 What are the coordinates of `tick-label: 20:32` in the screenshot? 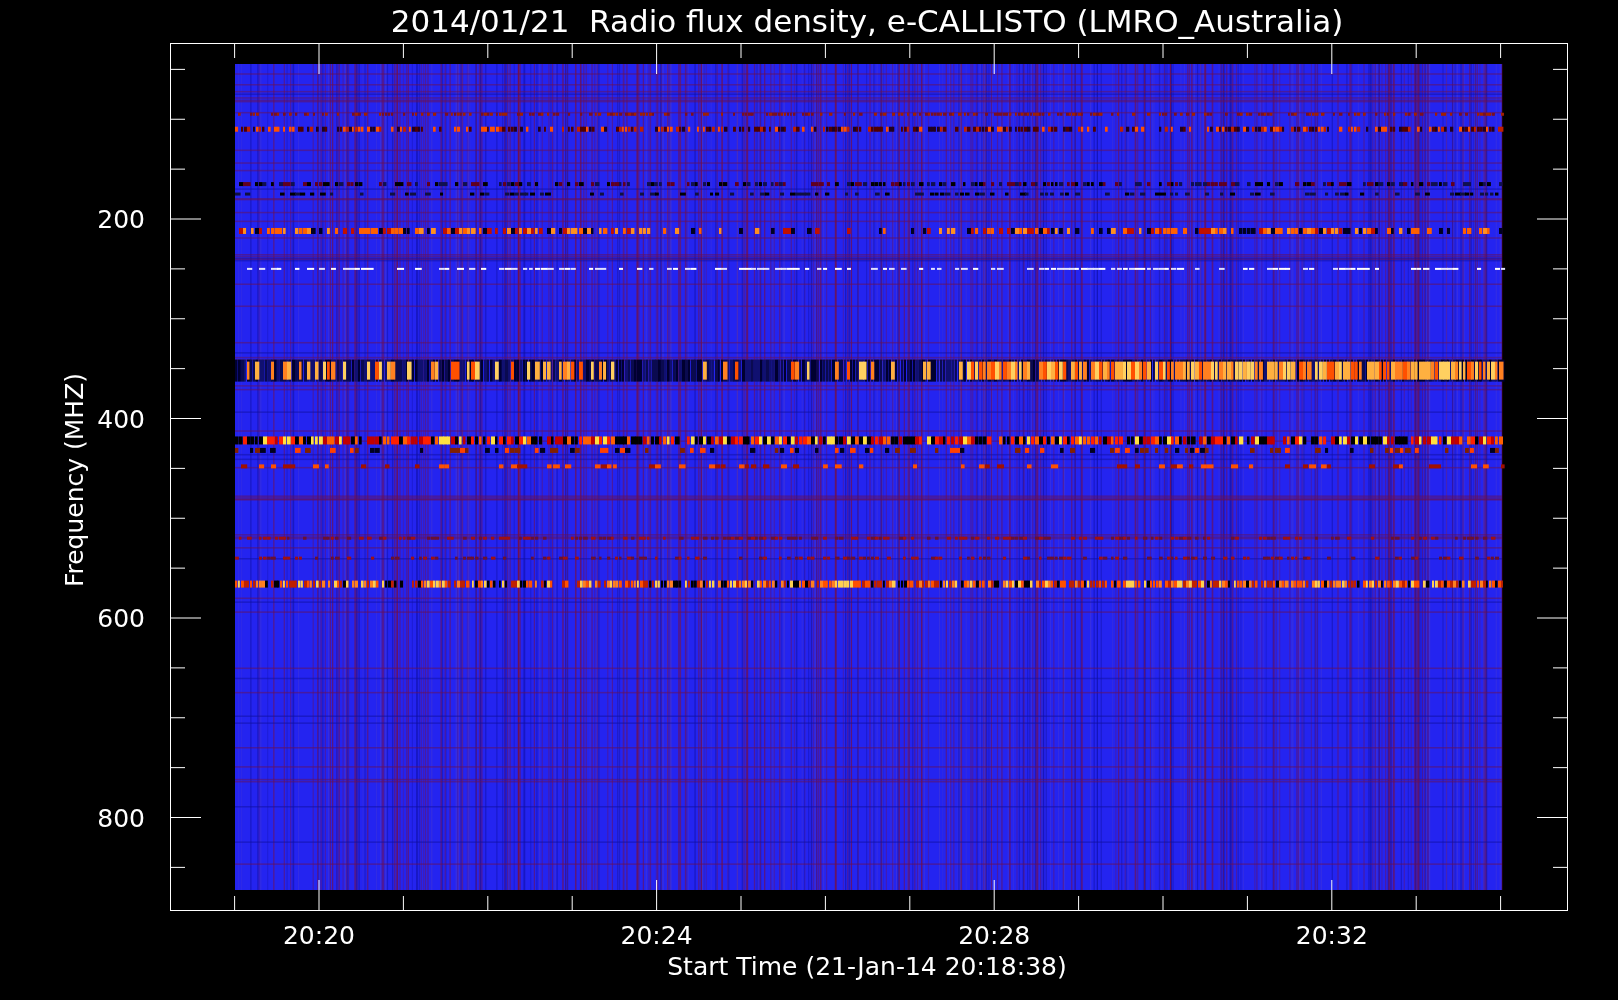 It's located at (1331, 935).